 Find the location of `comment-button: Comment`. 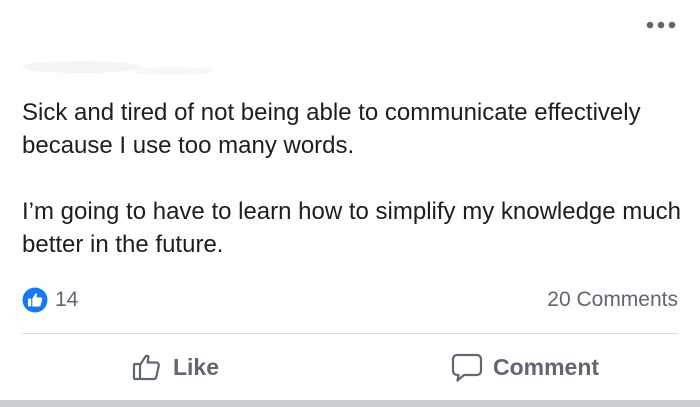

comment-button: Comment is located at coordinates (525, 367).